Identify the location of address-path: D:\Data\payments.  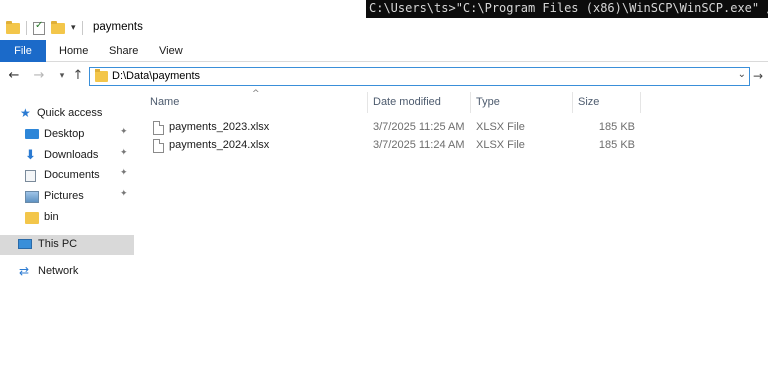
(156, 76).